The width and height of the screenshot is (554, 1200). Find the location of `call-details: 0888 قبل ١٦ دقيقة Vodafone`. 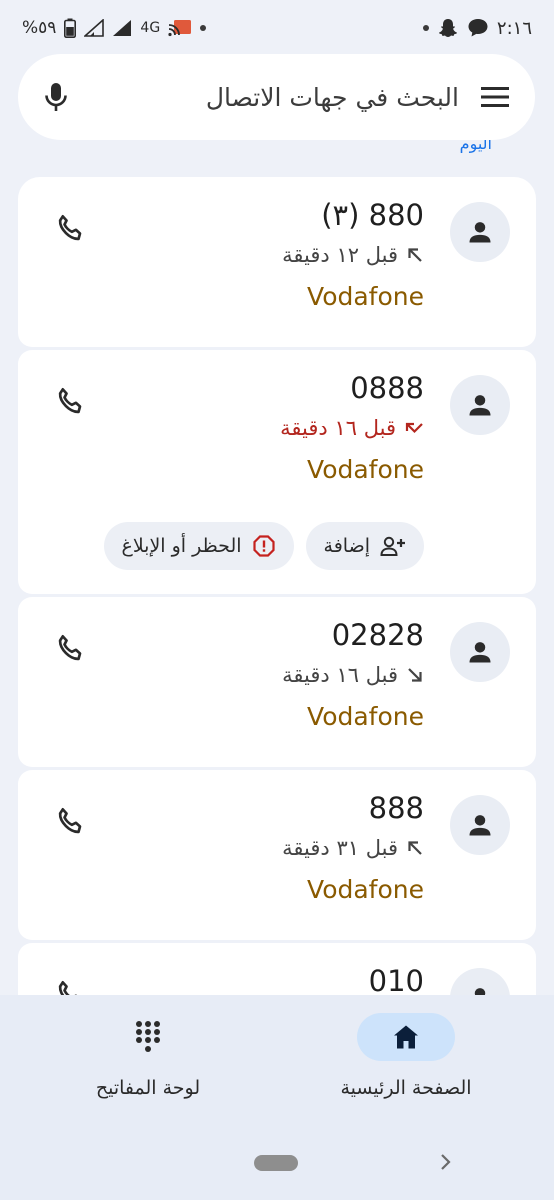

call-details: 0888 قبل ١٦ دقيقة Vodafone is located at coordinates (352, 428).